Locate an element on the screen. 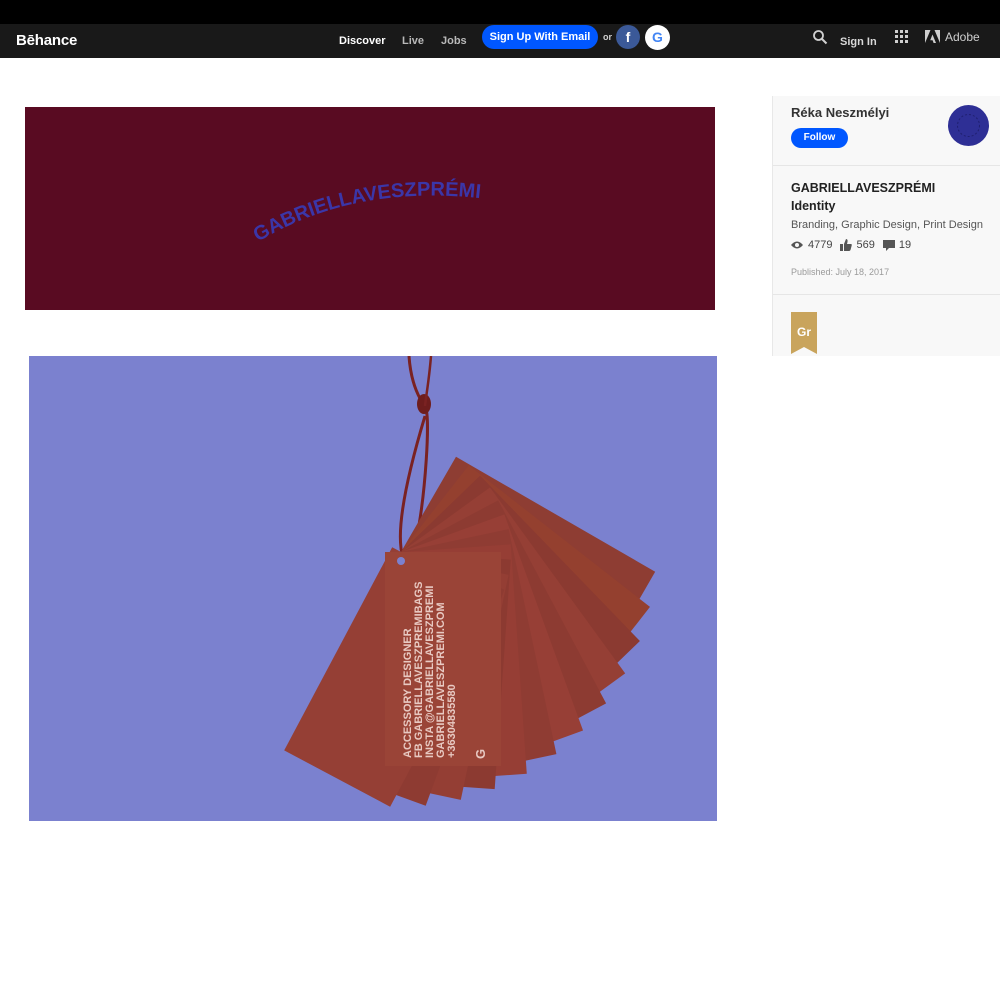  owner-name: Réka Neszmélyi is located at coordinates (840, 113).